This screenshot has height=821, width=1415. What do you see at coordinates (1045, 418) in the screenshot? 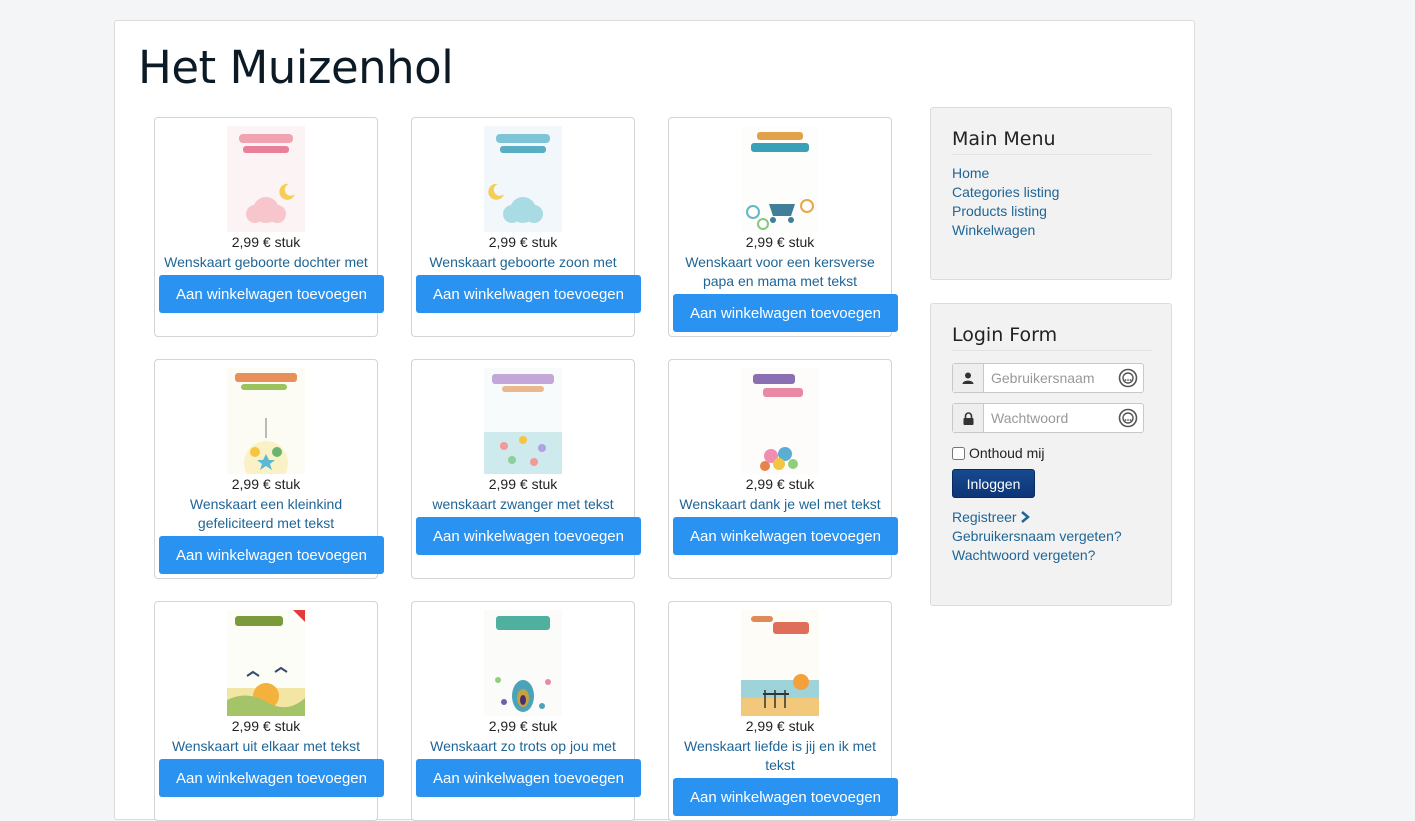
I see `password-input` at bounding box center [1045, 418].